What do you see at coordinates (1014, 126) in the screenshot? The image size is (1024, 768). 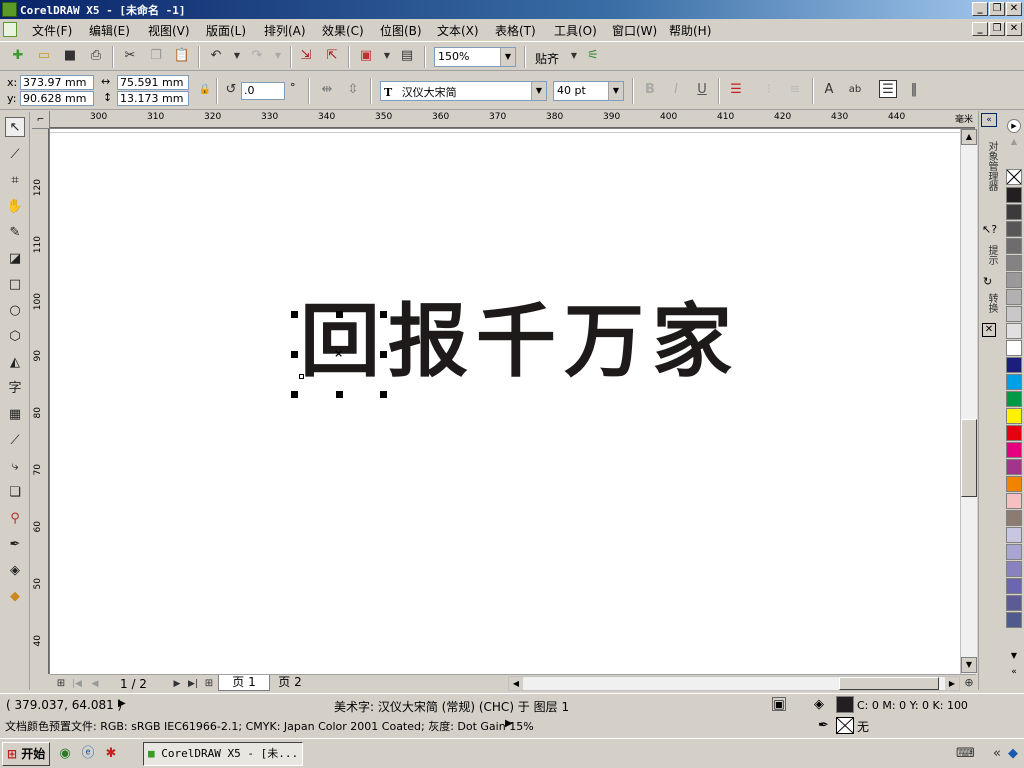 I see `palette-scroll-up-icon: ▶` at bounding box center [1014, 126].